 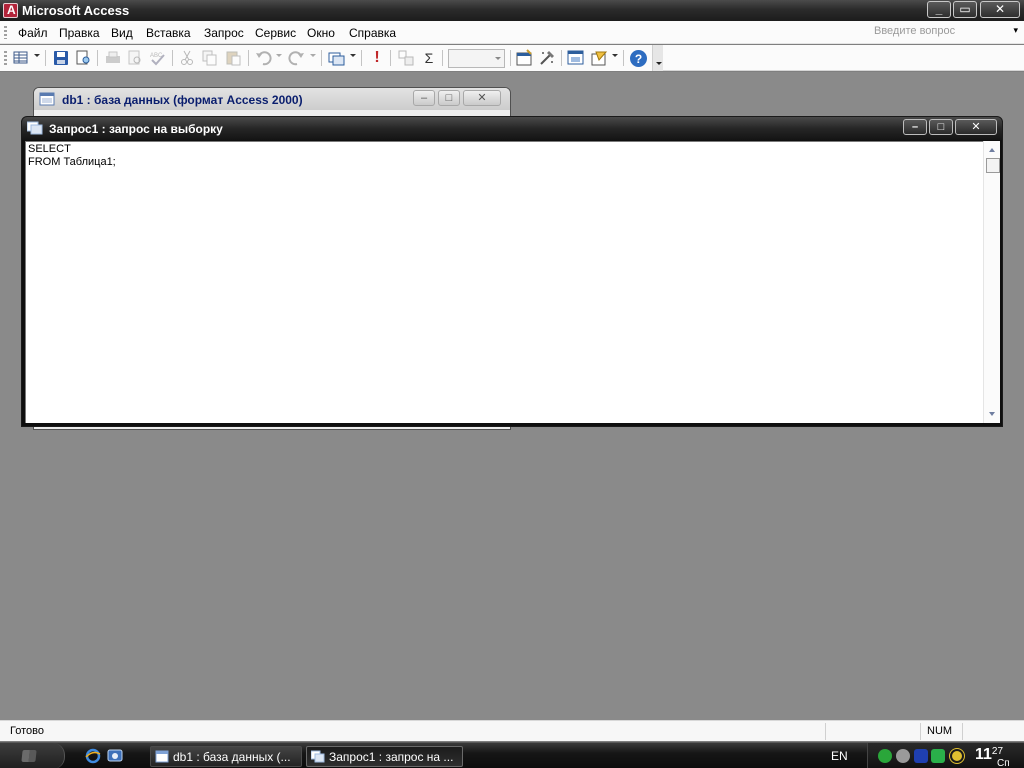 What do you see at coordinates (76, 10) in the screenshot?
I see `app-title: Microsoft Access` at bounding box center [76, 10].